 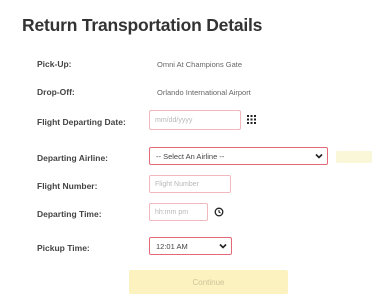 I want to click on flight-number-label: Flight Number:, so click(x=67, y=186).